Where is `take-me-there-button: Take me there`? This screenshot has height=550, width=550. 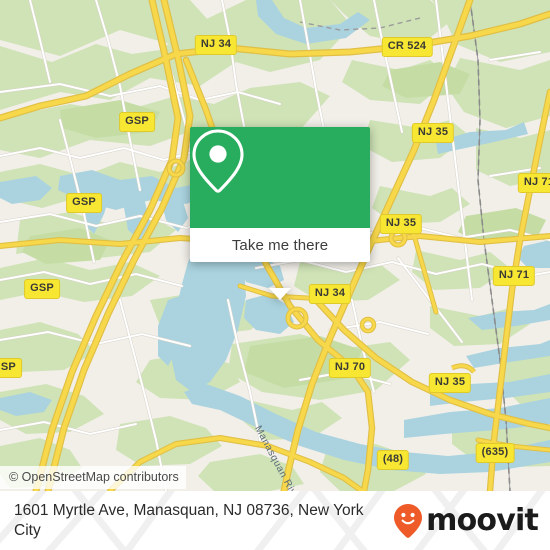
take-me-there-button: Take me there is located at coordinates (280, 245).